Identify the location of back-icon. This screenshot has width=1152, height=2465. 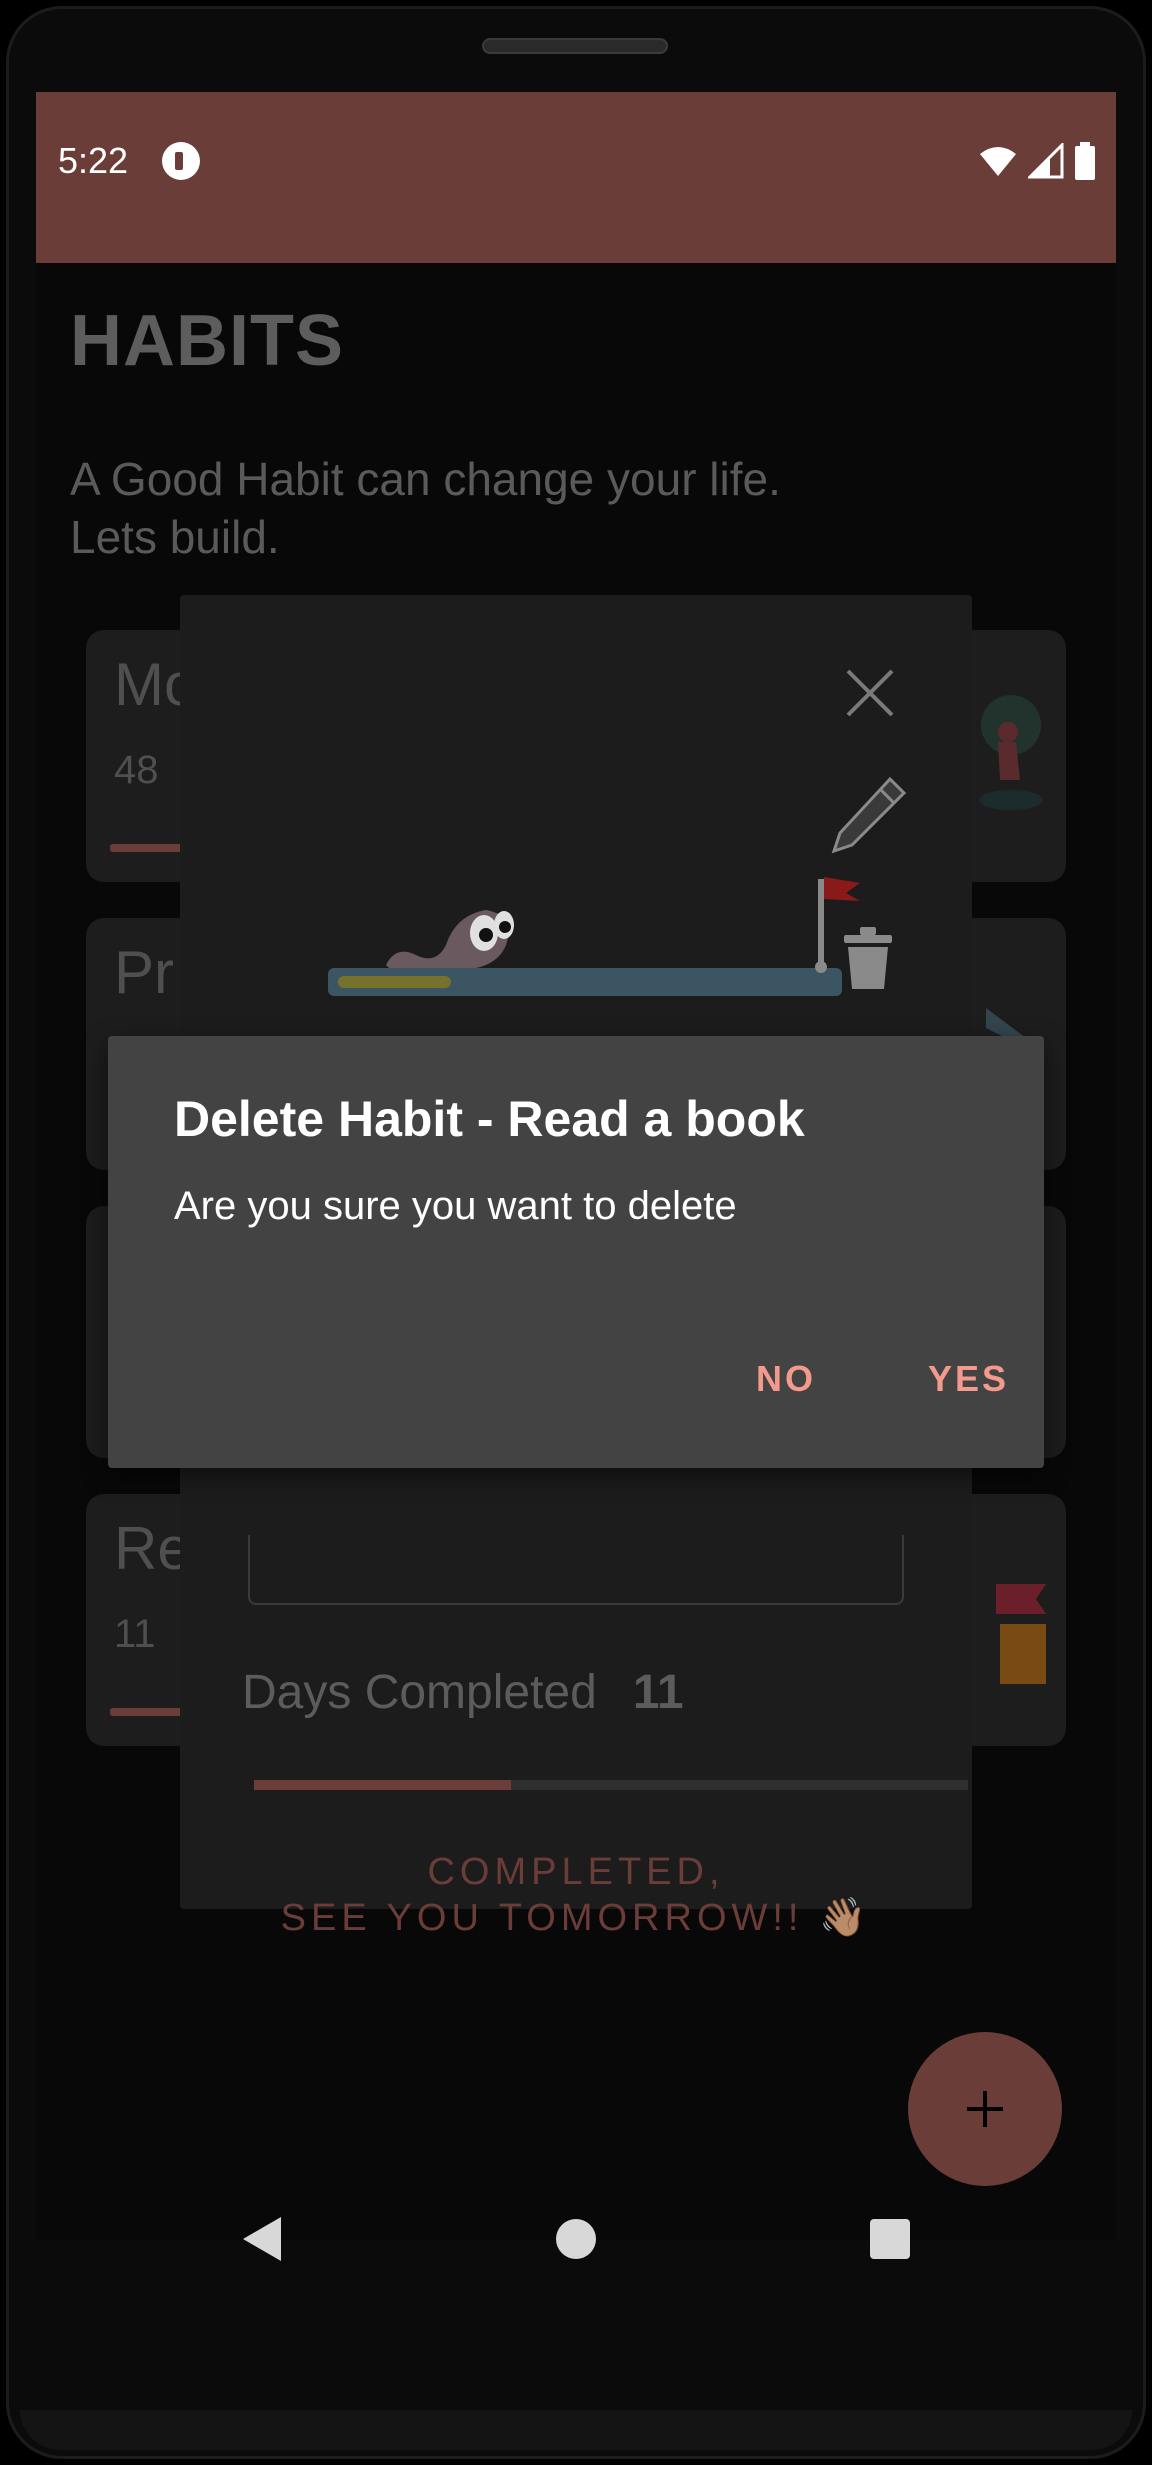
(262, 2238).